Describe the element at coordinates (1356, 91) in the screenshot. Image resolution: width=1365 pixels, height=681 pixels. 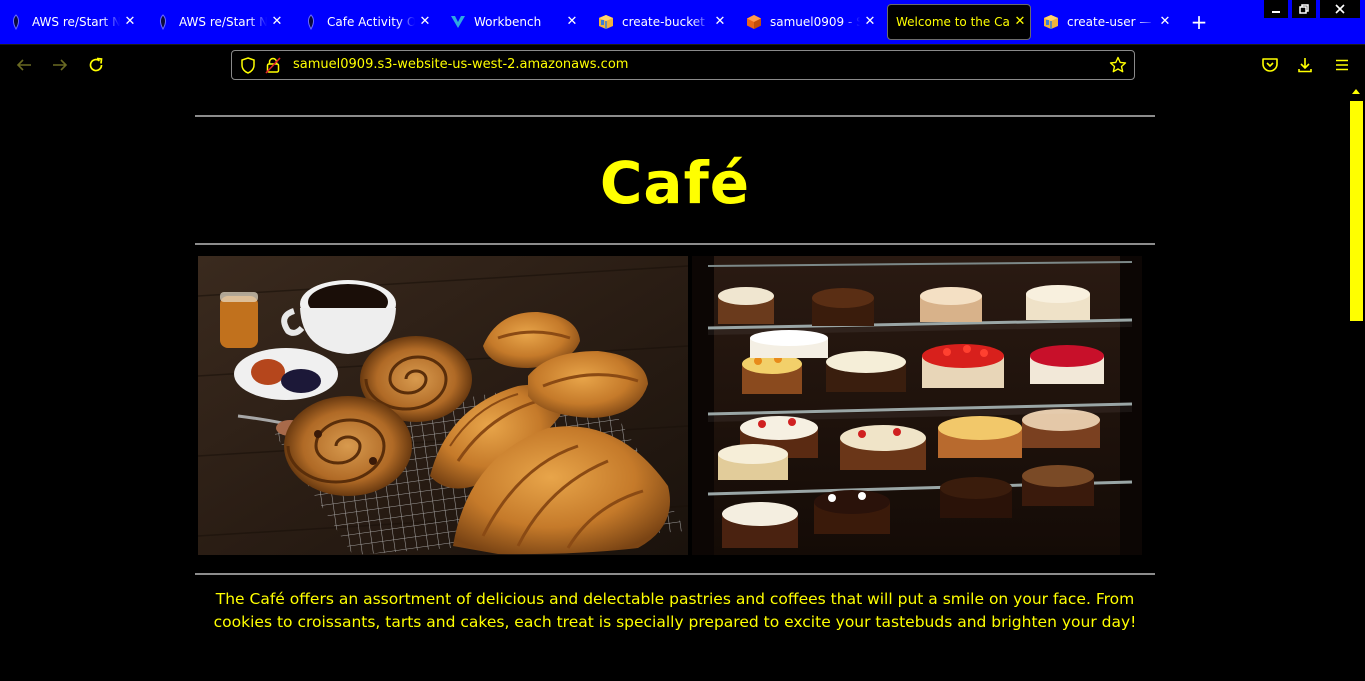
I see `scroll-up-arrow-icon` at that location.